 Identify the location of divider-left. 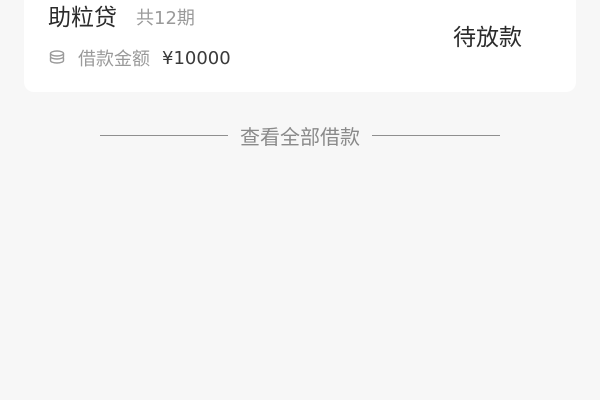
(164, 135).